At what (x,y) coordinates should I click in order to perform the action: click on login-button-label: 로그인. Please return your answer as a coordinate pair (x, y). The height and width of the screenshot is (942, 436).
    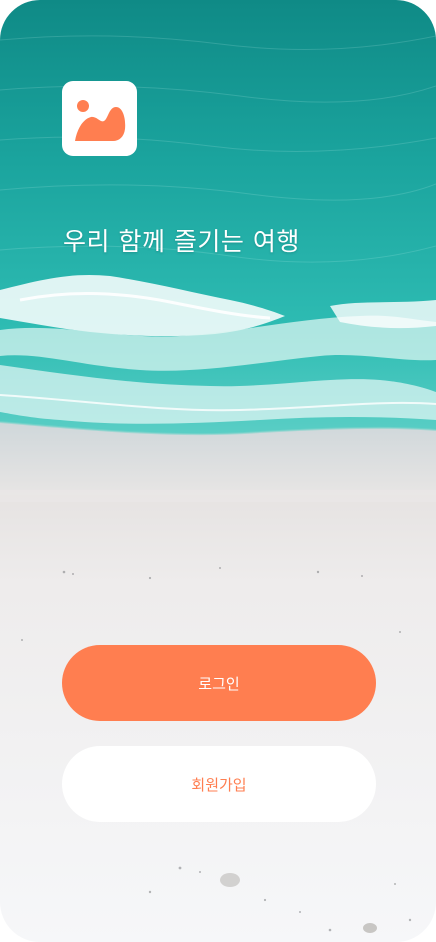
    Looking at the image, I should click on (219, 683).